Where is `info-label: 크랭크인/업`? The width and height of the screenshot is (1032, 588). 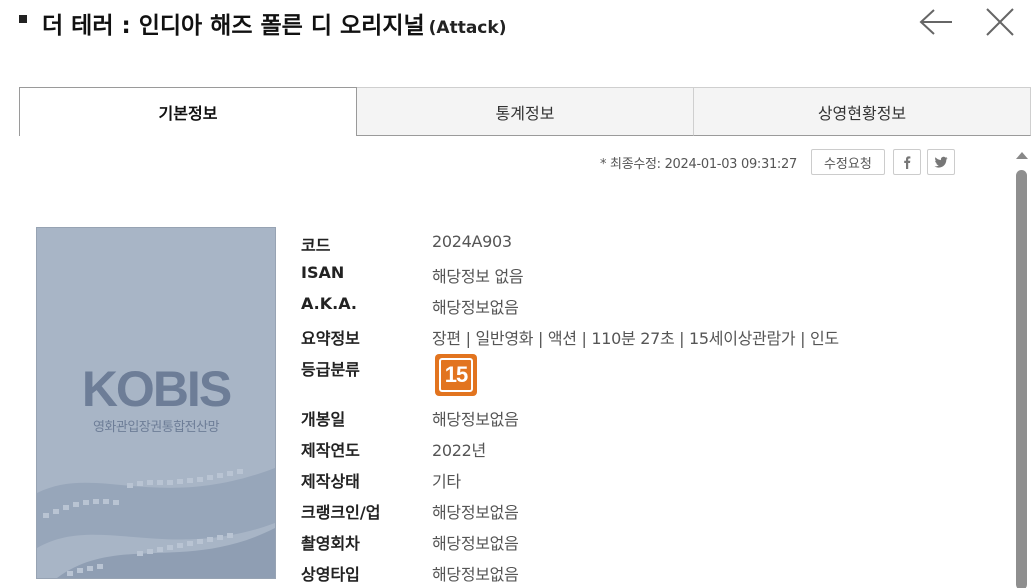
info-label: 크랭크인/업 is located at coordinates (341, 512).